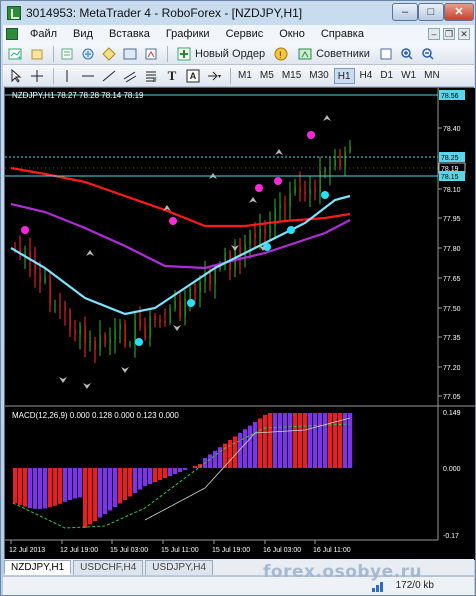 This screenshot has width=476, height=596. Describe the element at coordinates (109, 76) in the screenshot. I see `trendline-icon` at that location.